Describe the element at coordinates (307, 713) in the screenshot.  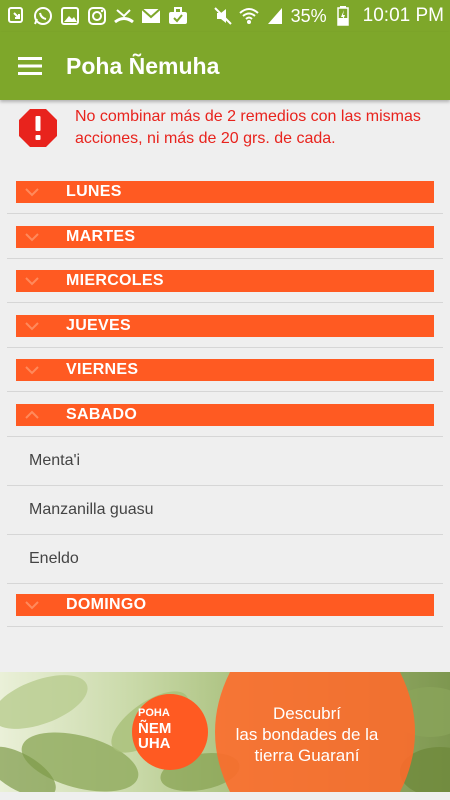
I see `tagline-line: Descubrí` at that location.